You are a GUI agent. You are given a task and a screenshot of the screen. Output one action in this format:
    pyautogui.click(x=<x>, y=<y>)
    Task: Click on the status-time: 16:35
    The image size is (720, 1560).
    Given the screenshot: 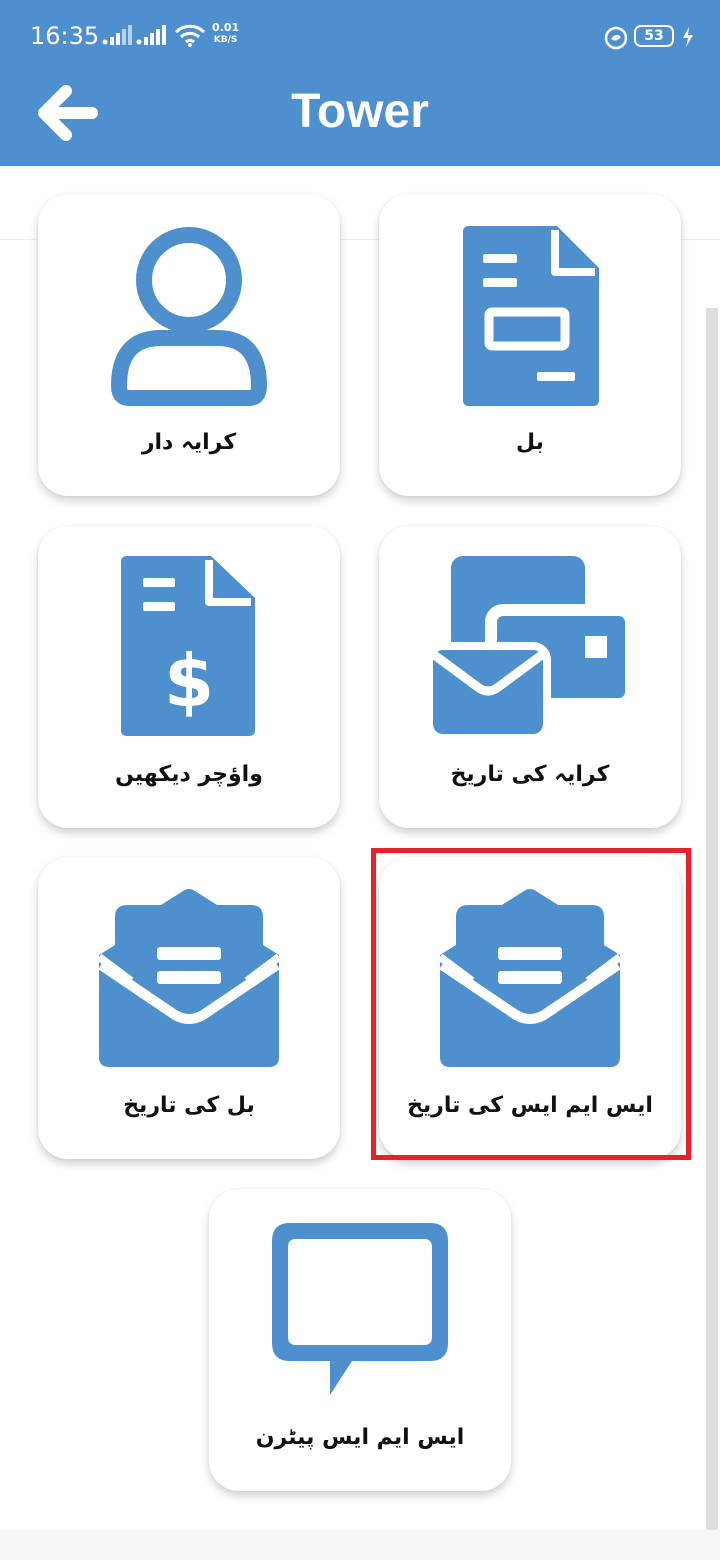 What is the action you would take?
    pyautogui.click(x=65, y=36)
    